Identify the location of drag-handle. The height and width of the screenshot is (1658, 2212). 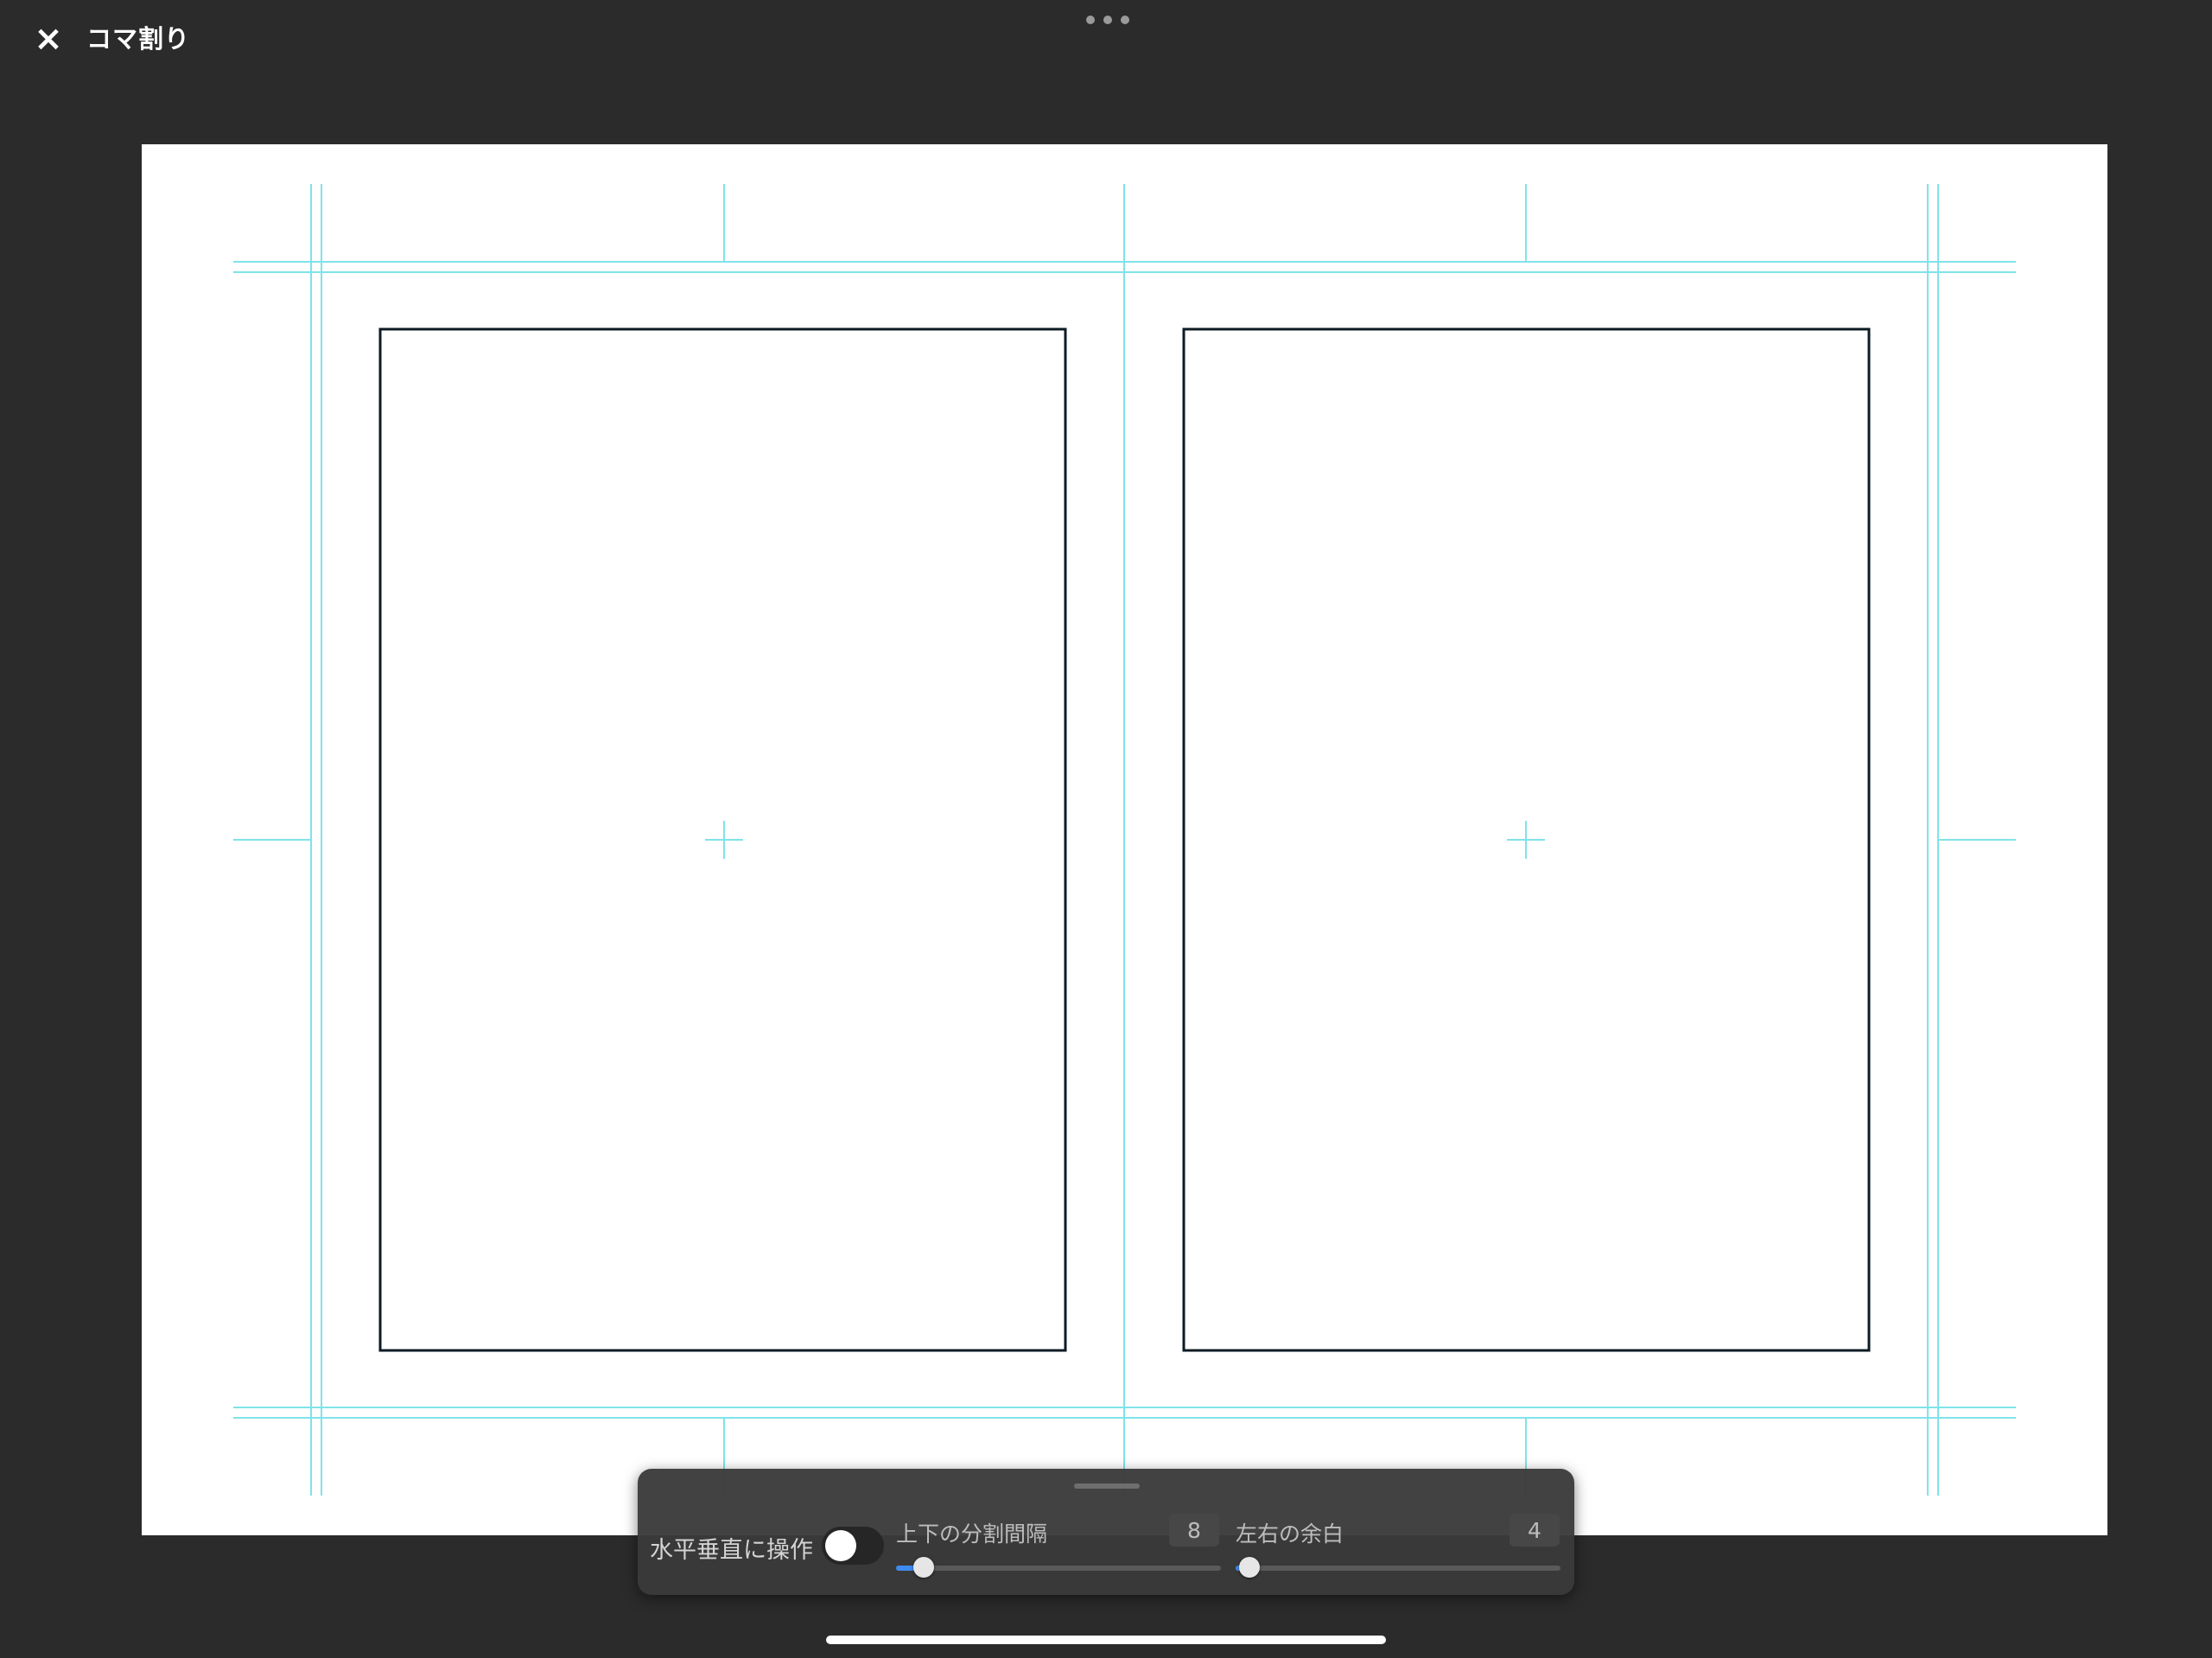
(1107, 1486).